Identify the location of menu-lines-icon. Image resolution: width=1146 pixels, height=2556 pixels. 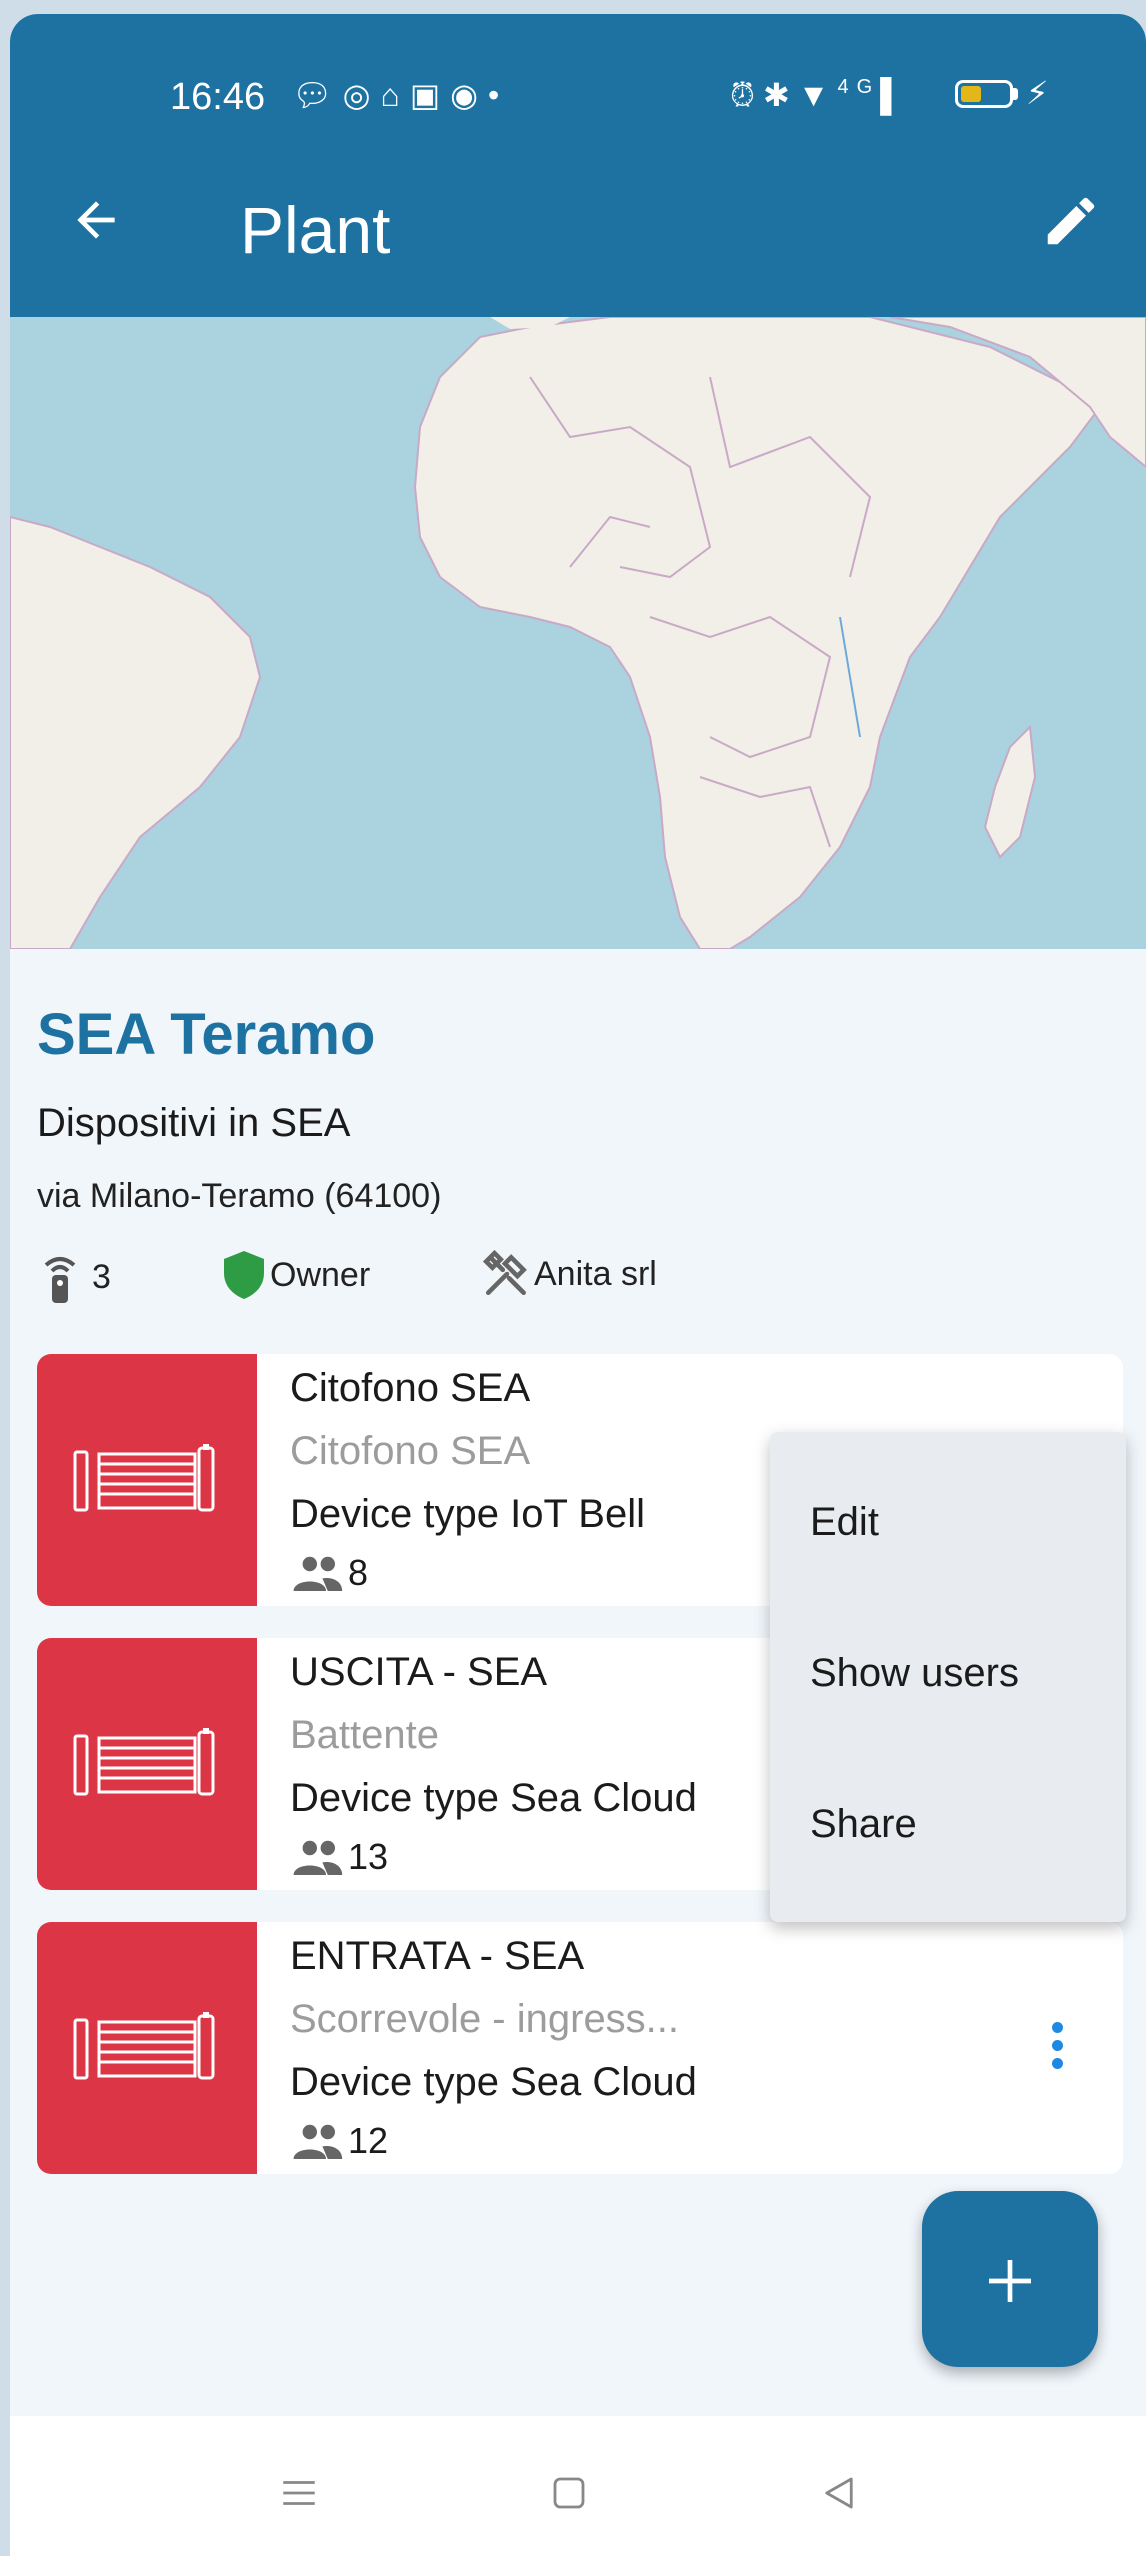
(299, 2493).